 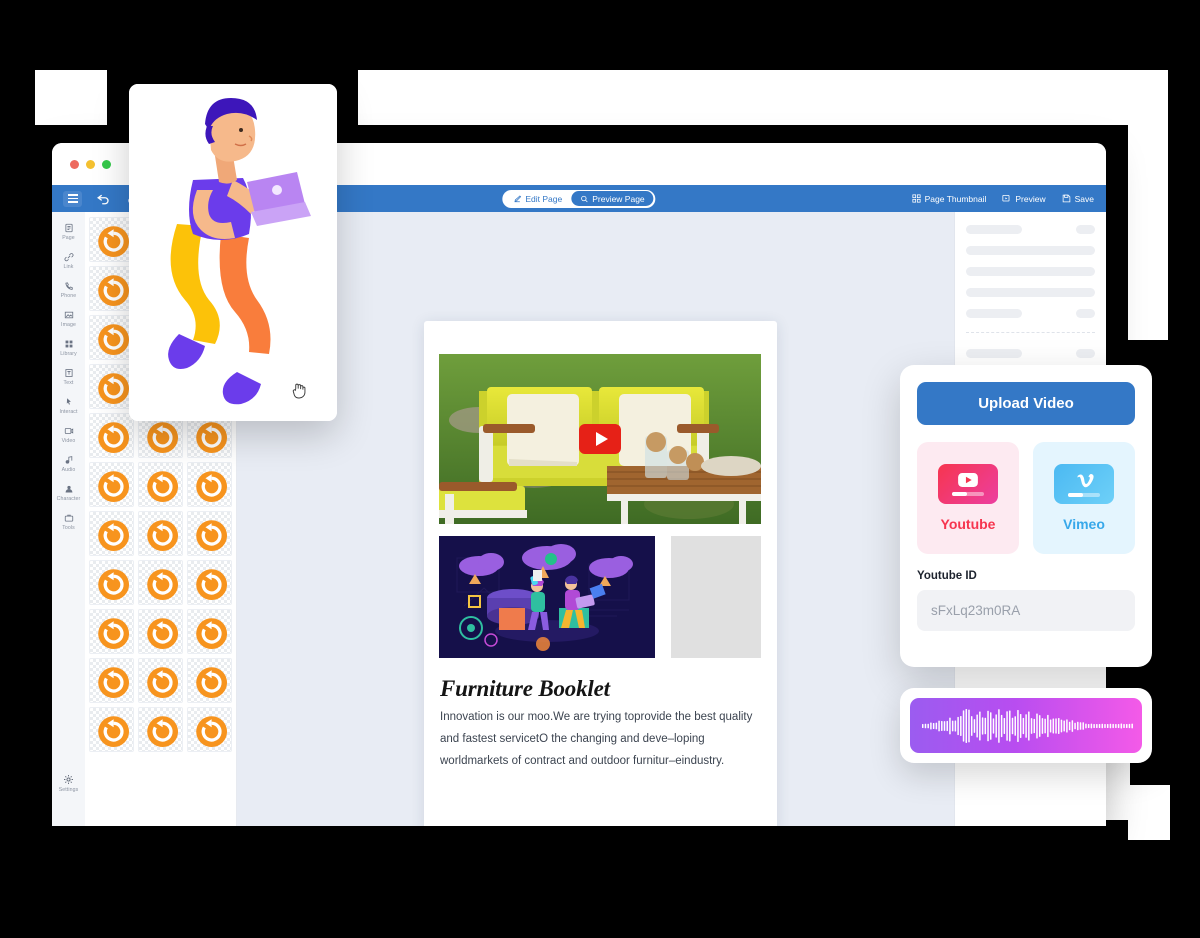 I want to click on library-icon, so click(x=69, y=343).